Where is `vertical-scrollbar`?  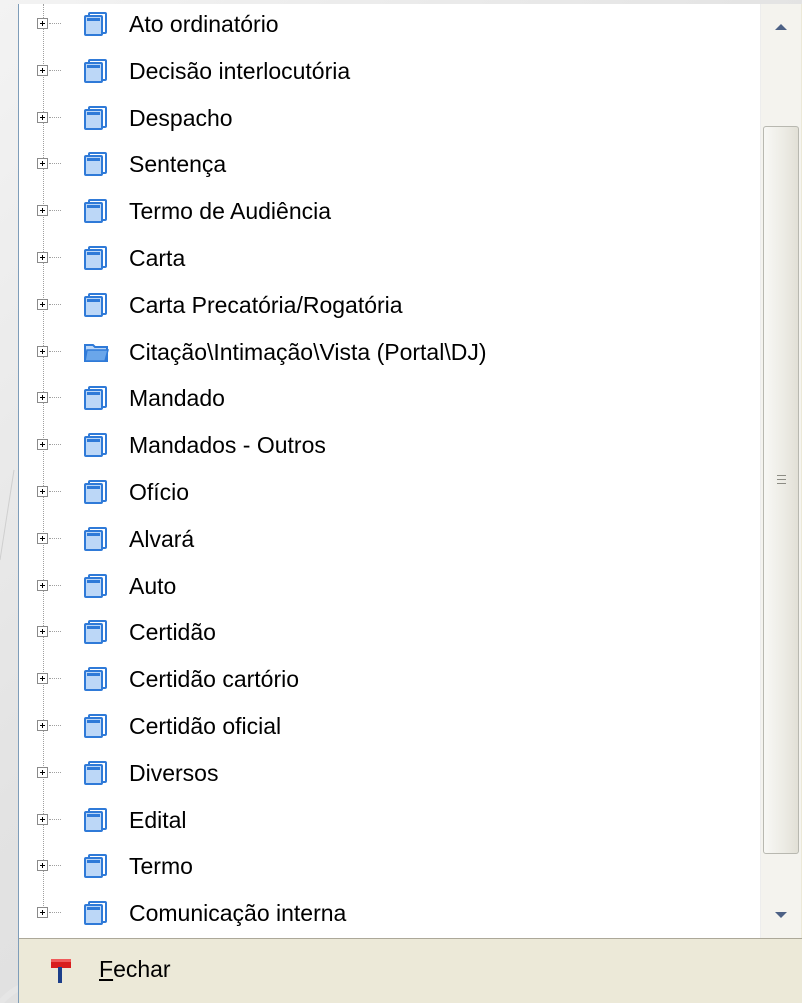 vertical-scrollbar is located at coordinates (780, 471).